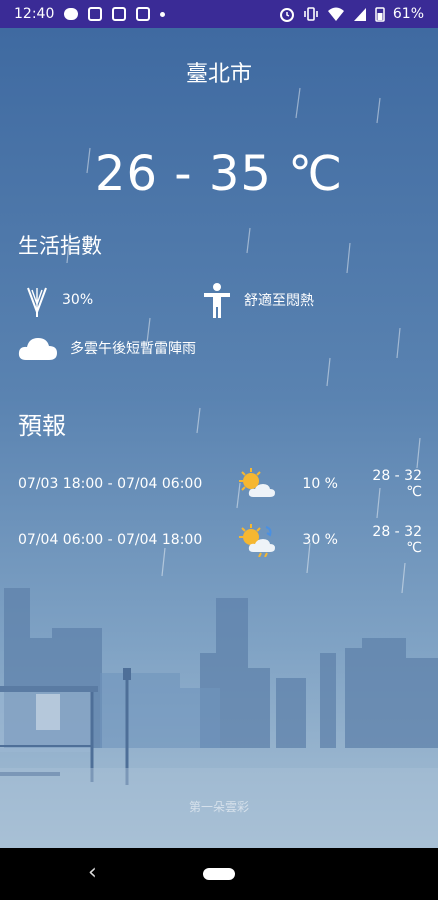 The width and height of the screenshot is (438, 900). What do you see at coordinates (92, 872) in the screenshot?
I see `back-button: ‹` at bounding box center [92, 872].